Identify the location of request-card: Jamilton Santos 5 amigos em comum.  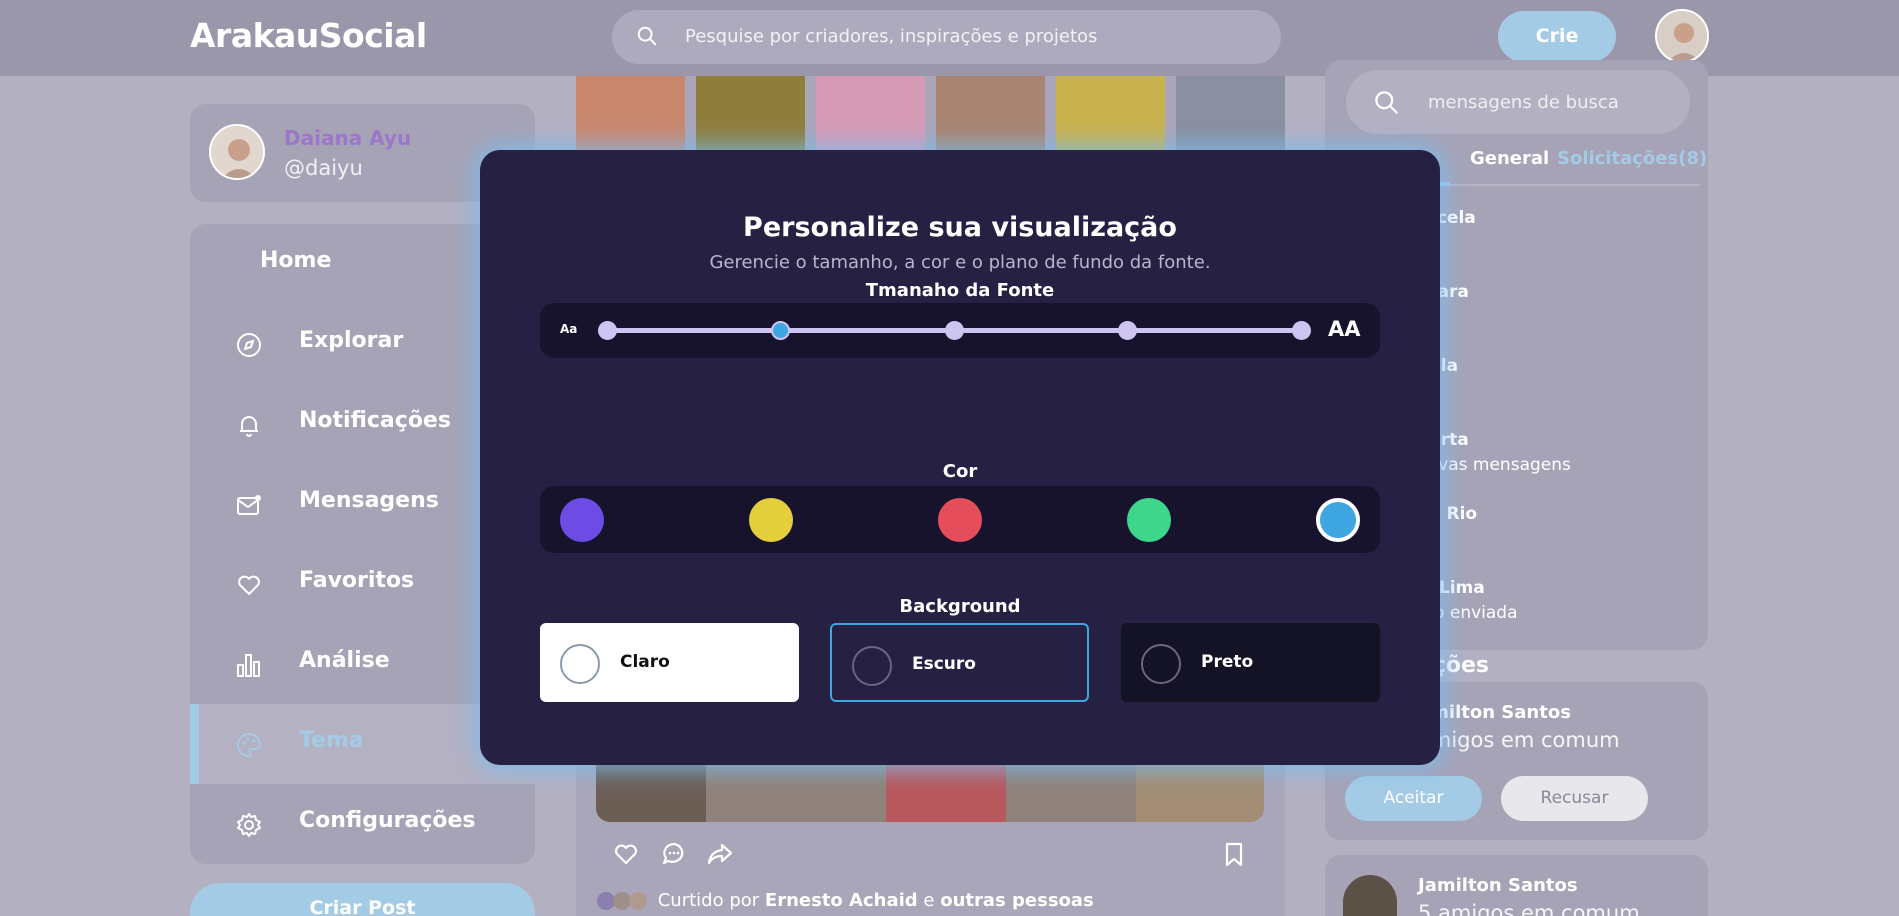
(1516, 885).